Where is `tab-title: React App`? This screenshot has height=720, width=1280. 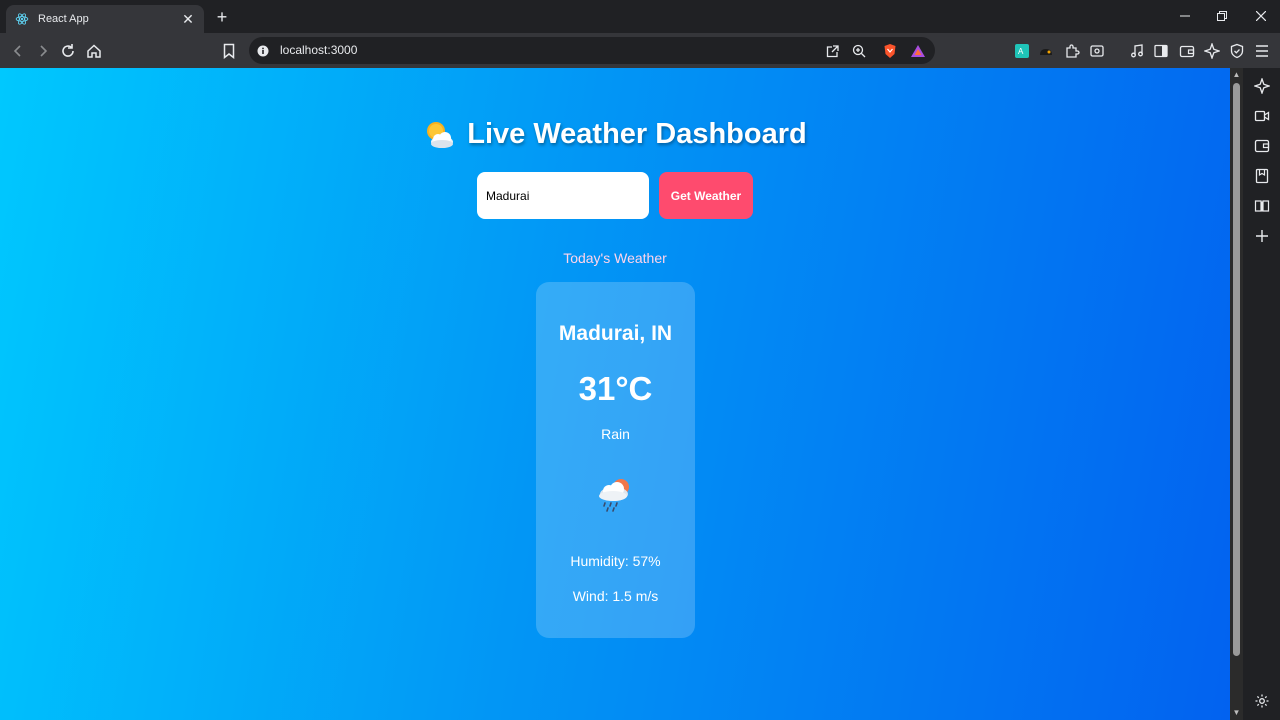
tab-title: React App is located at coordinates (63, 19).